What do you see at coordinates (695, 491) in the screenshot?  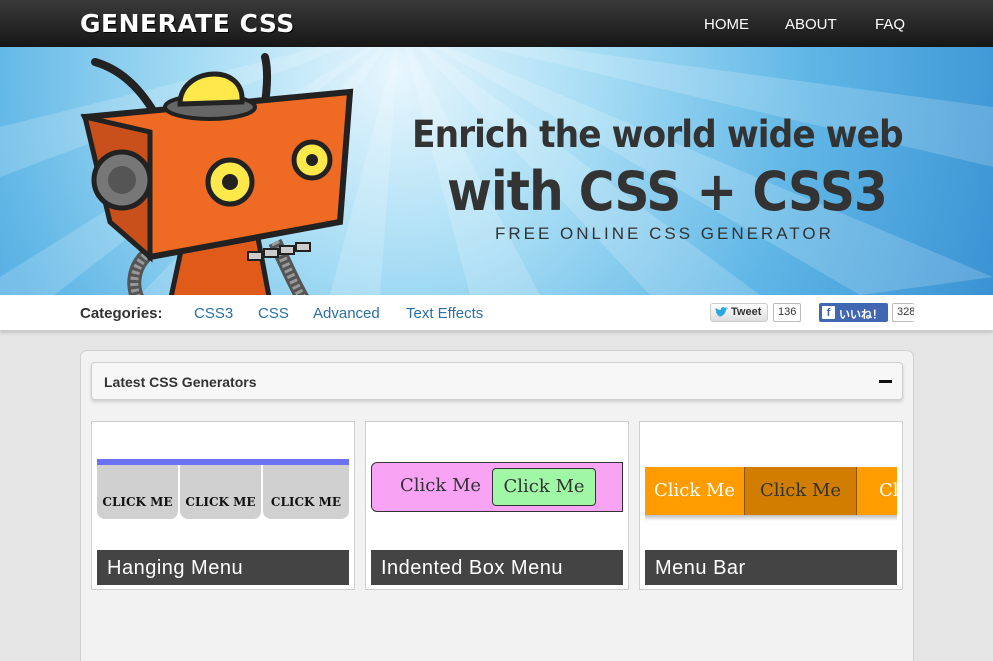 I see `menu-bar-item: Click Me` at bounding box center [695, 491].